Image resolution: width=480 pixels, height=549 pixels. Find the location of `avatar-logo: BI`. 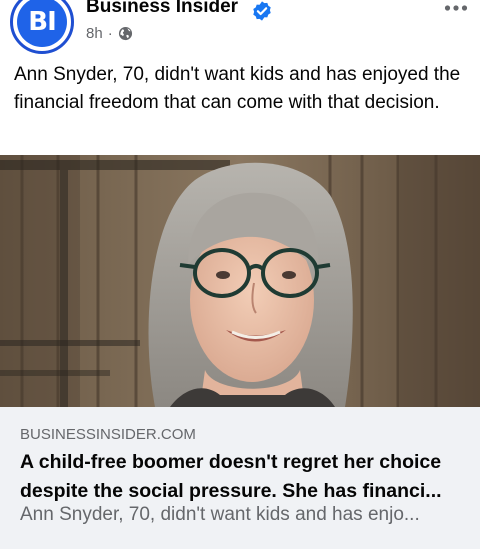

avatar-logo: BI is located at coordinates (42, 23).